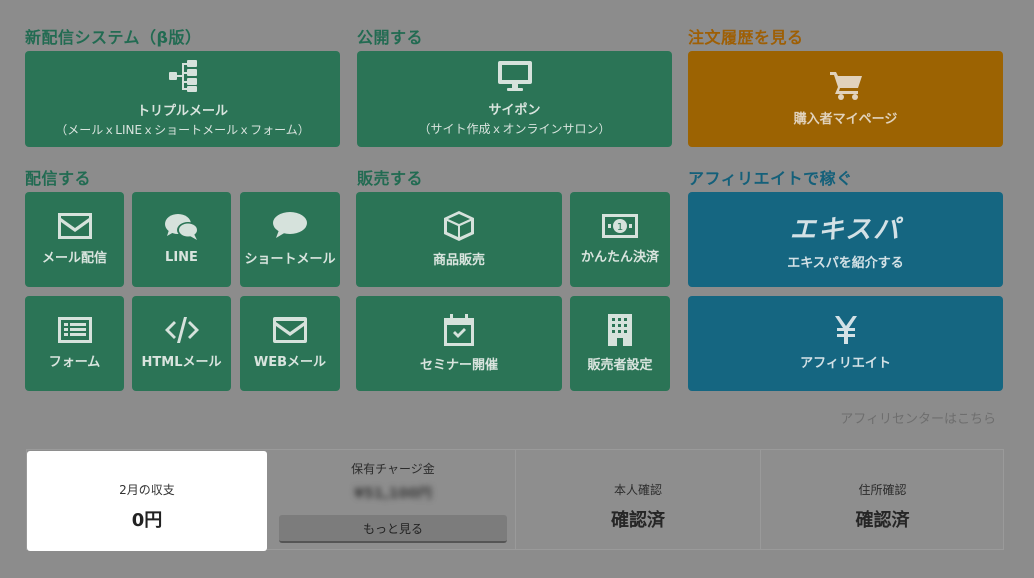 This screenshot has height=578, width=1034. What do you see at coordinates (182, 99) in the screenshot?
I see `triple-mail-tile: トリプルメール （メールｘLINEｘショートメールｘフォーム）` at bounding box center [182, 99].